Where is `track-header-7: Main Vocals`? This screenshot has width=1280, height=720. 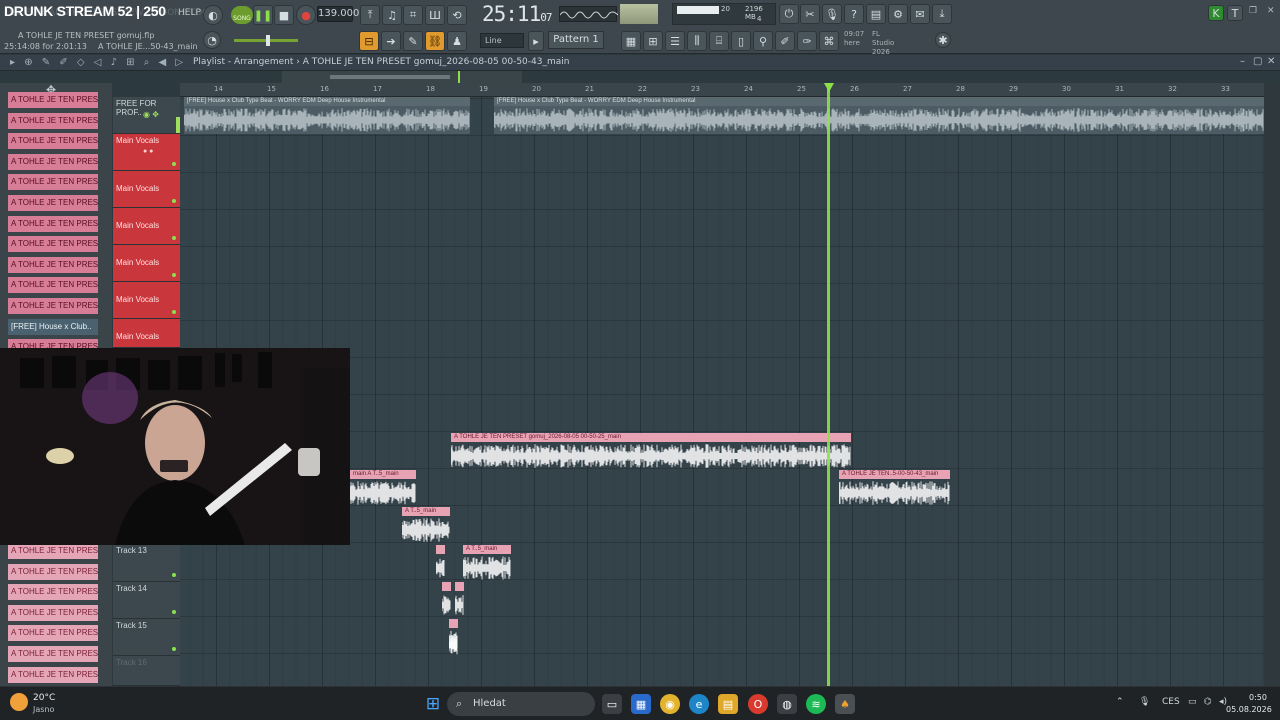
track-header-7: Main Vocals is located at coordinates (146, 333).